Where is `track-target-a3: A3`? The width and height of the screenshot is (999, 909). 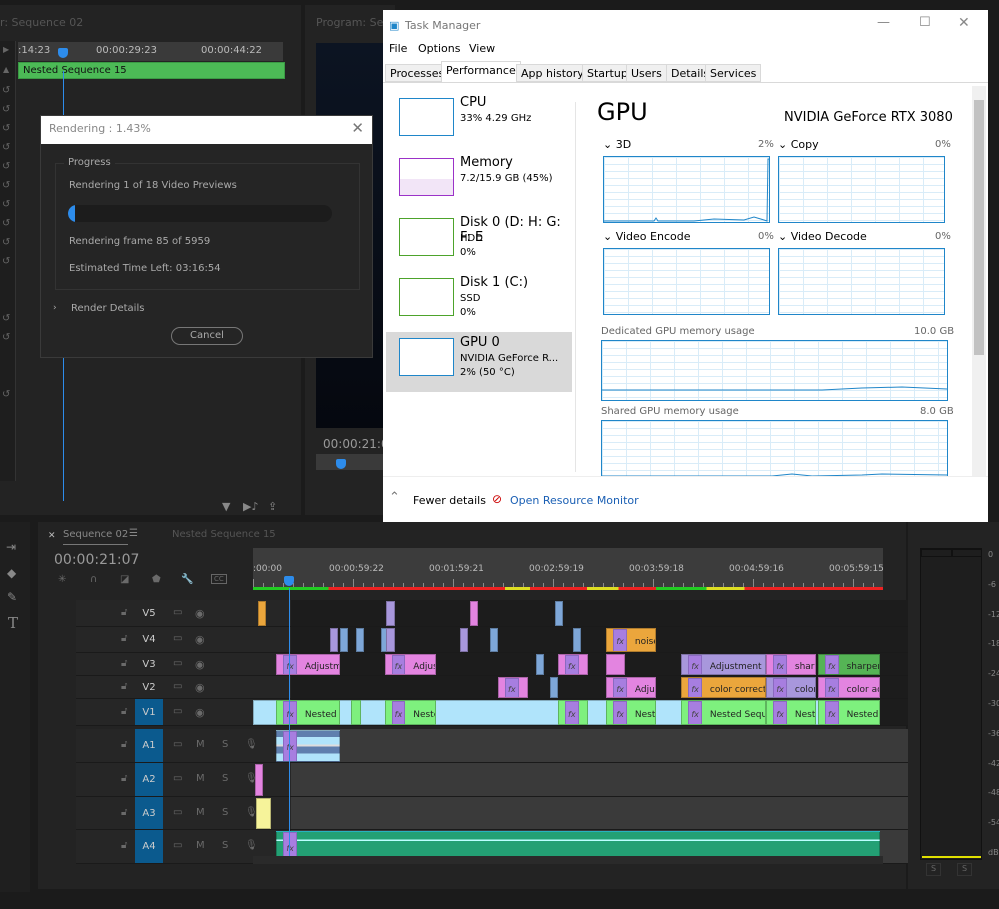
track-target-a3: A3 is located at coordinates (149, 813).